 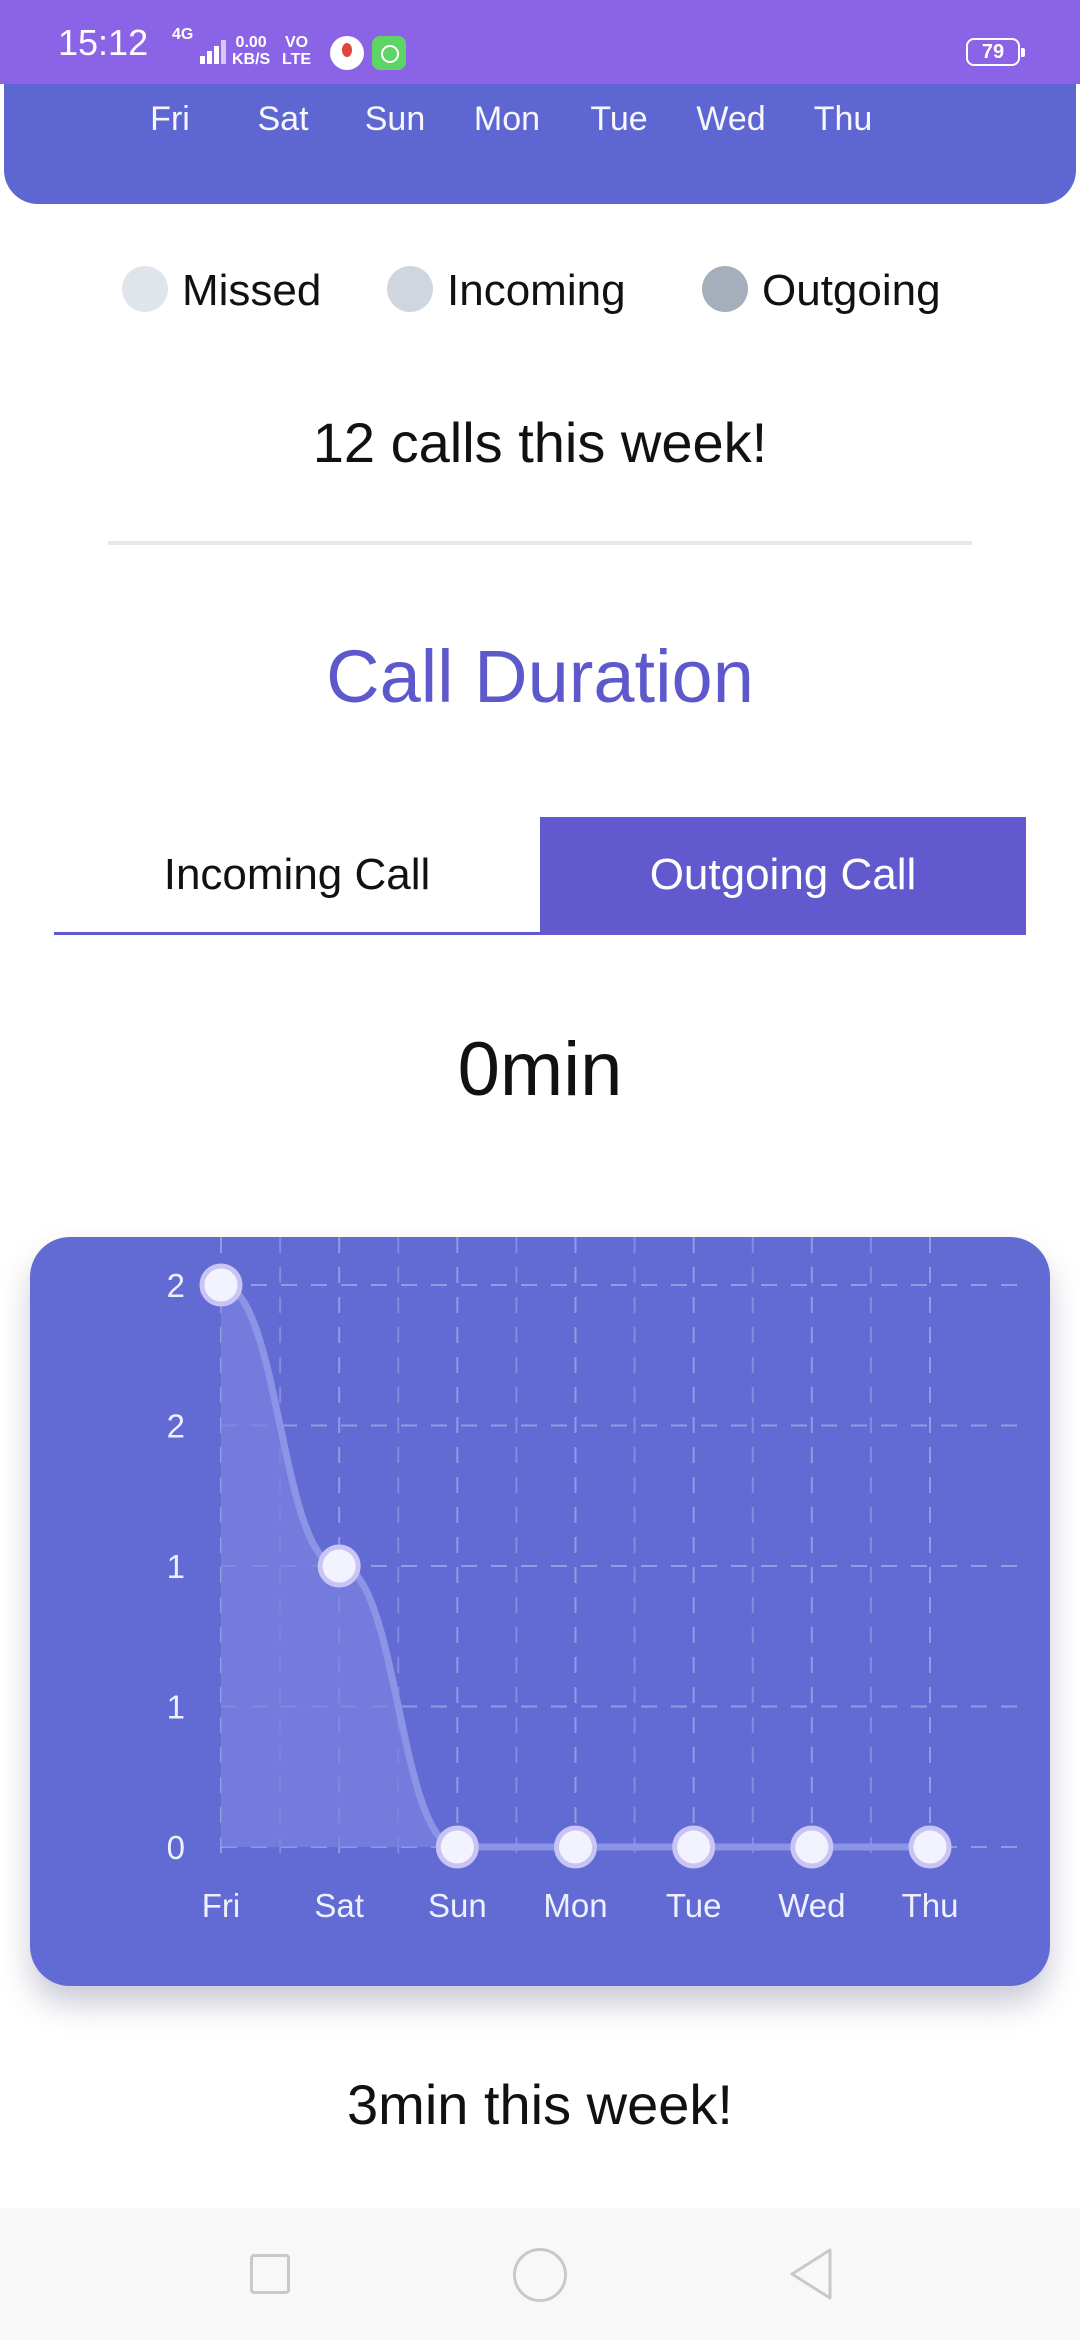 What do you see at coordinates (170, 119) in the screenshot?
I see `weekday-label: Fri` at bounding box center [170, 119].